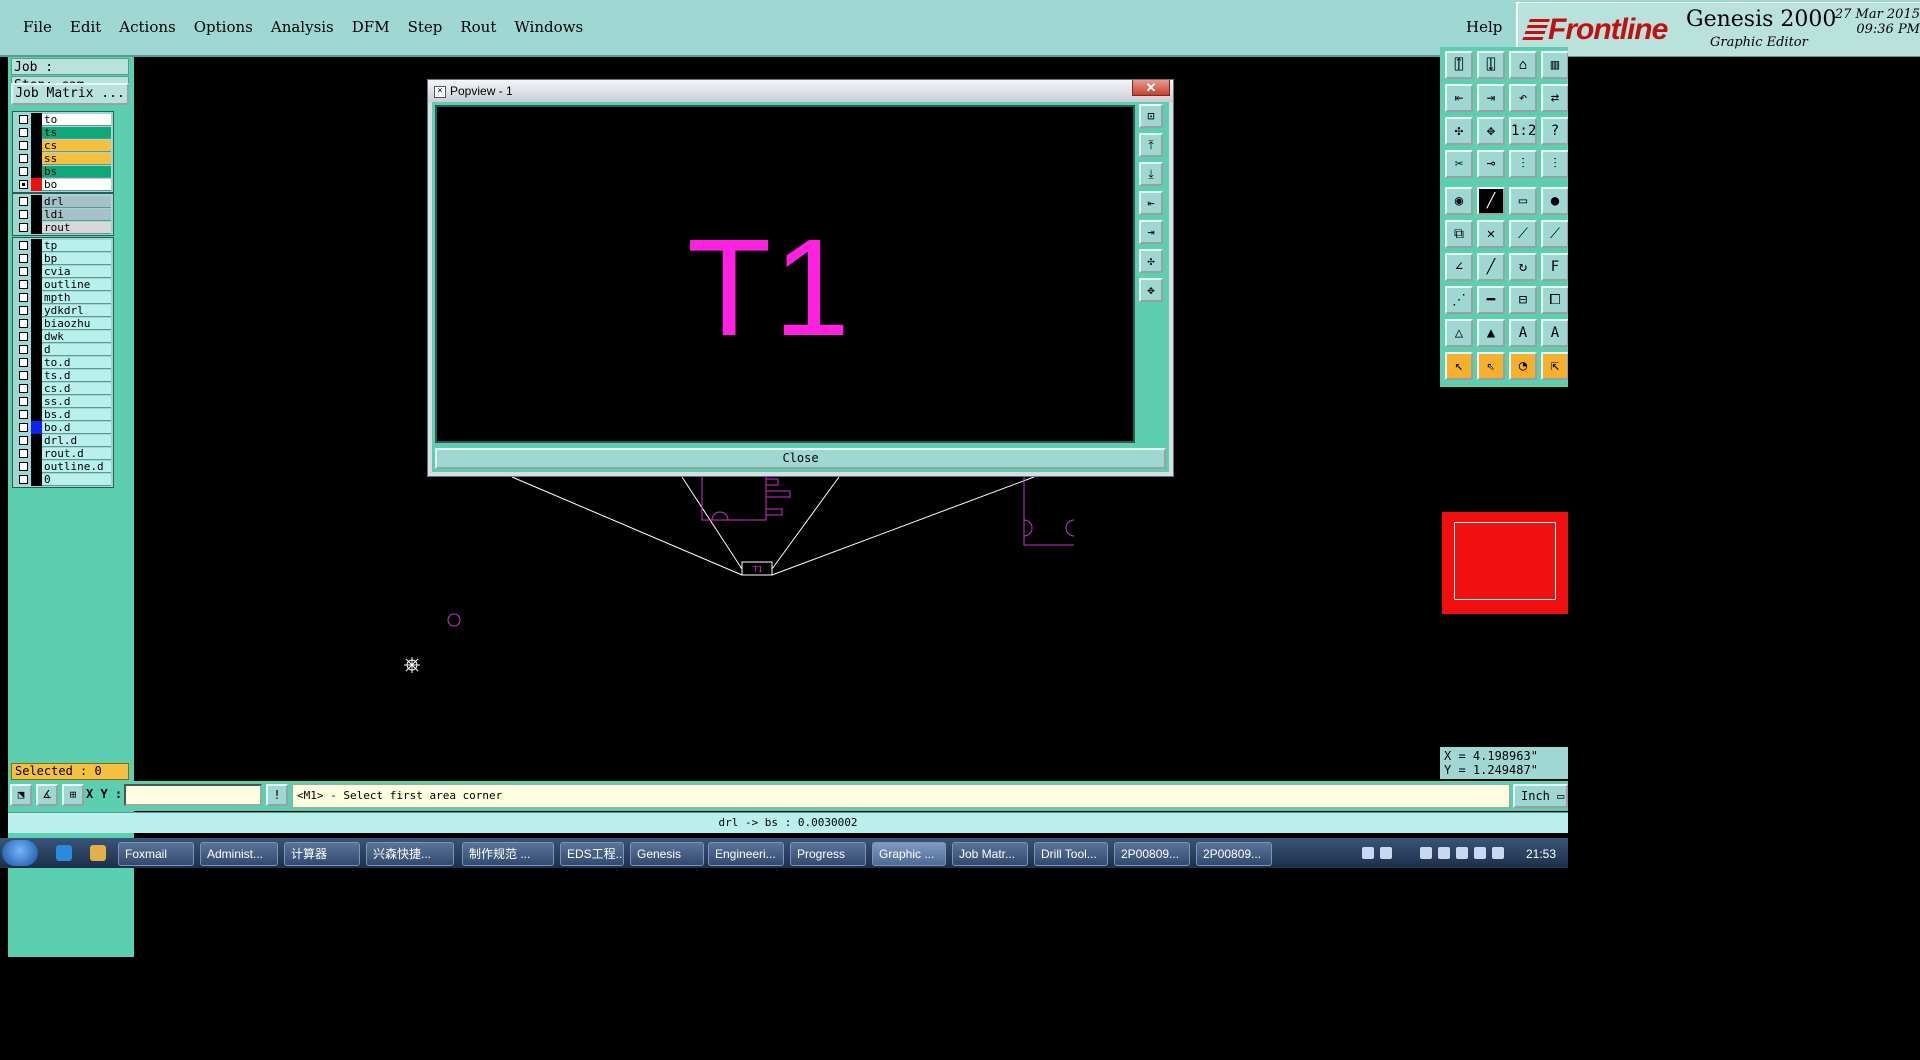 Image resolution: width=1920 pixels, height=1060 pixels. Describe the element at coordinates (76, 184) in the screenshot. I see `layer-name: bo` at that location.